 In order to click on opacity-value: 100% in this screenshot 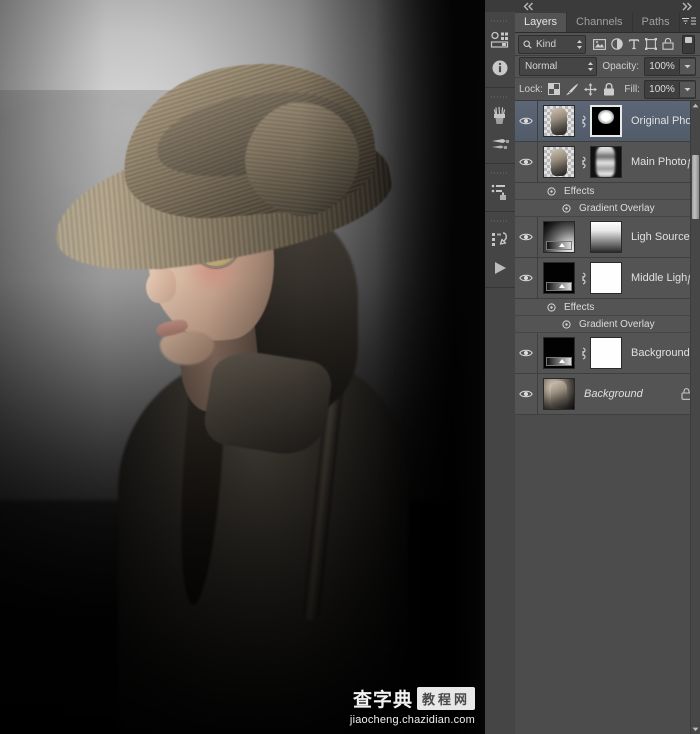, I will do `click(662, 66)`.